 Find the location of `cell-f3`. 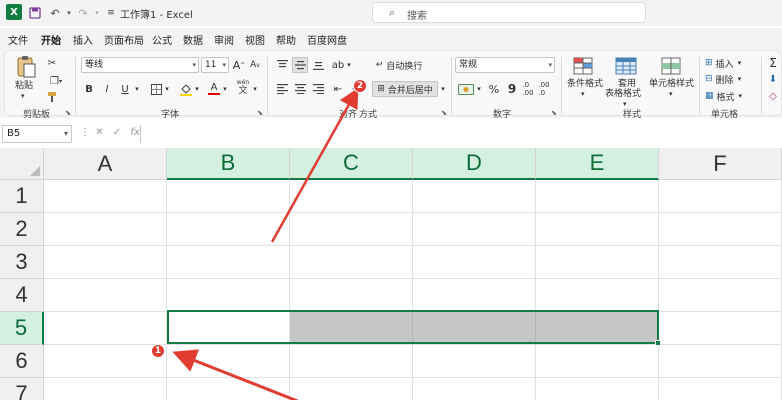

cell-f3 is located at coordinates (720, 262).